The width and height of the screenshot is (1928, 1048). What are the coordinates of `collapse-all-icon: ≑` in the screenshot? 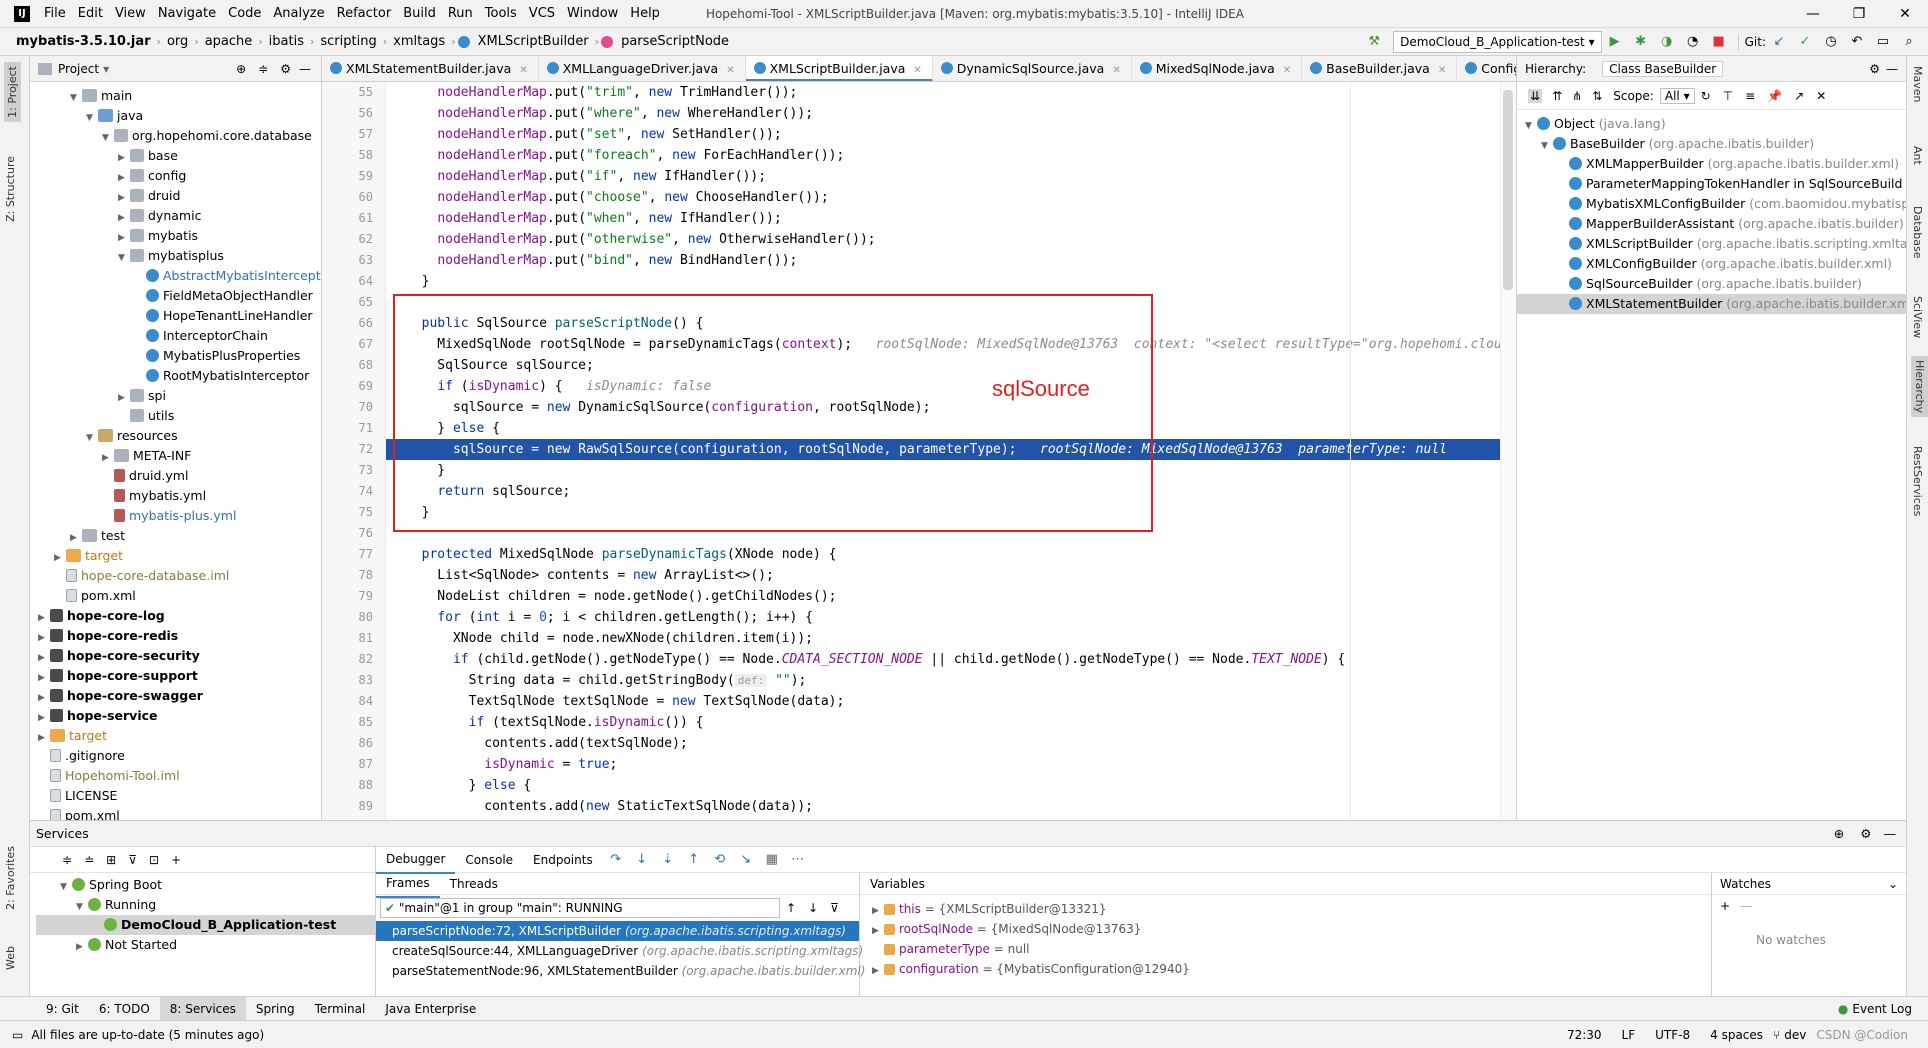 It's located at (263, 69).